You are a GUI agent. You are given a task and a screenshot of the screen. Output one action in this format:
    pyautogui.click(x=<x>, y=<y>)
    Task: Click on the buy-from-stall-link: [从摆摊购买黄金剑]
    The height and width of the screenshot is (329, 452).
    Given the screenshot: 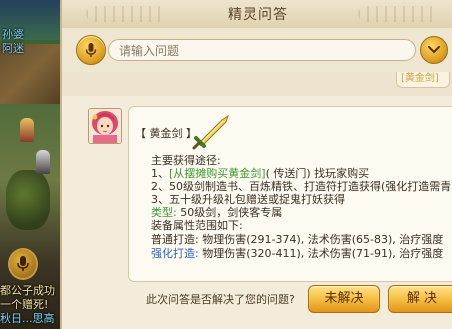 What is the action you would take?
    pyautogui.click(x=217, y=173)
    